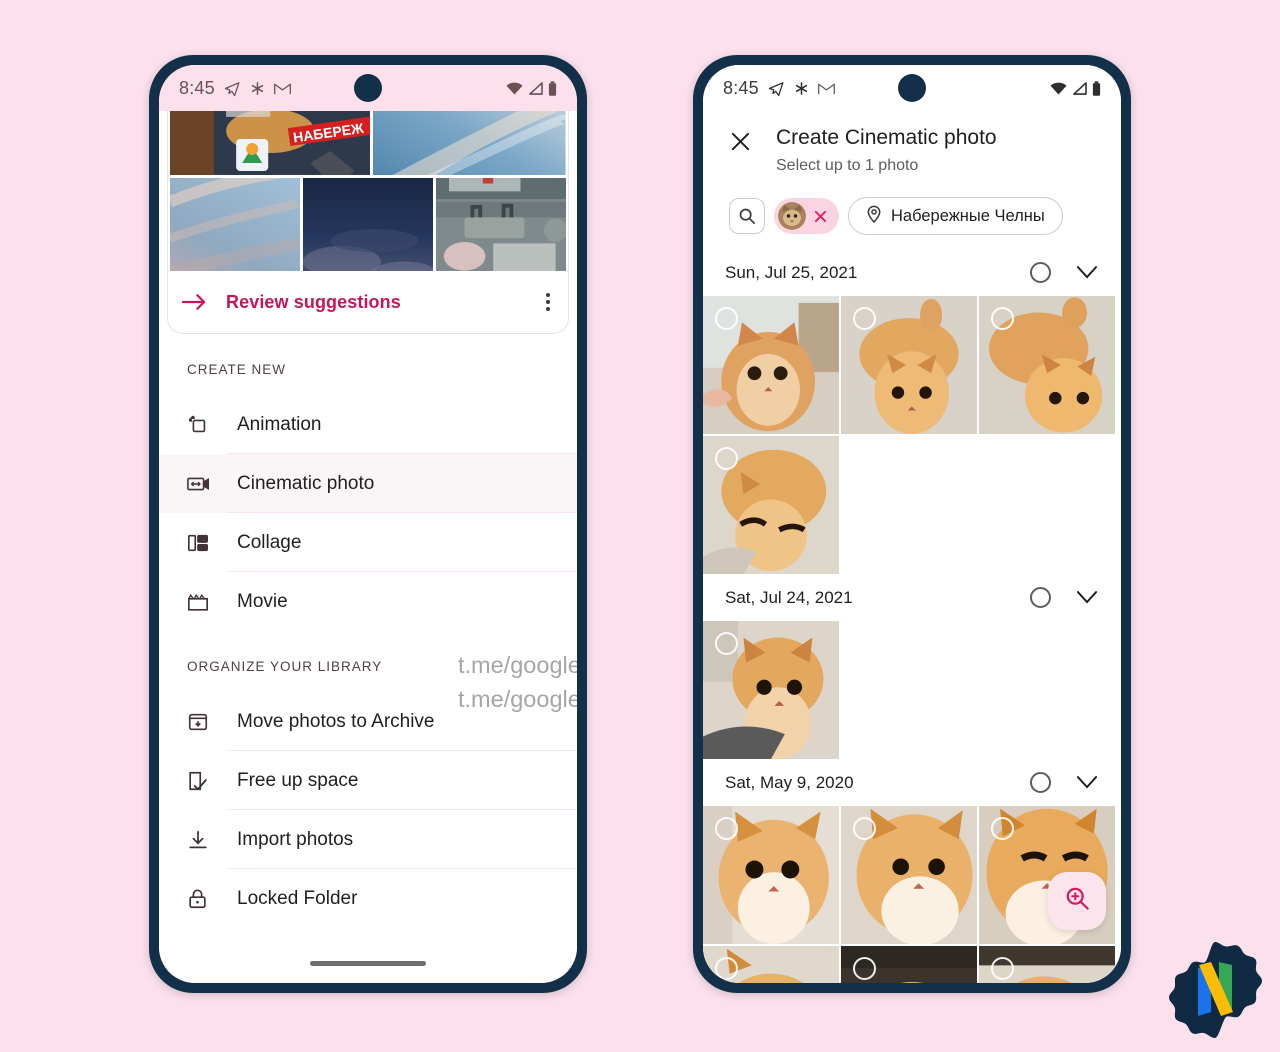  What do you see at coordinates (1080, 88) in the screenshot?
I see `signal-icon` at bounding box center [1080, 88].